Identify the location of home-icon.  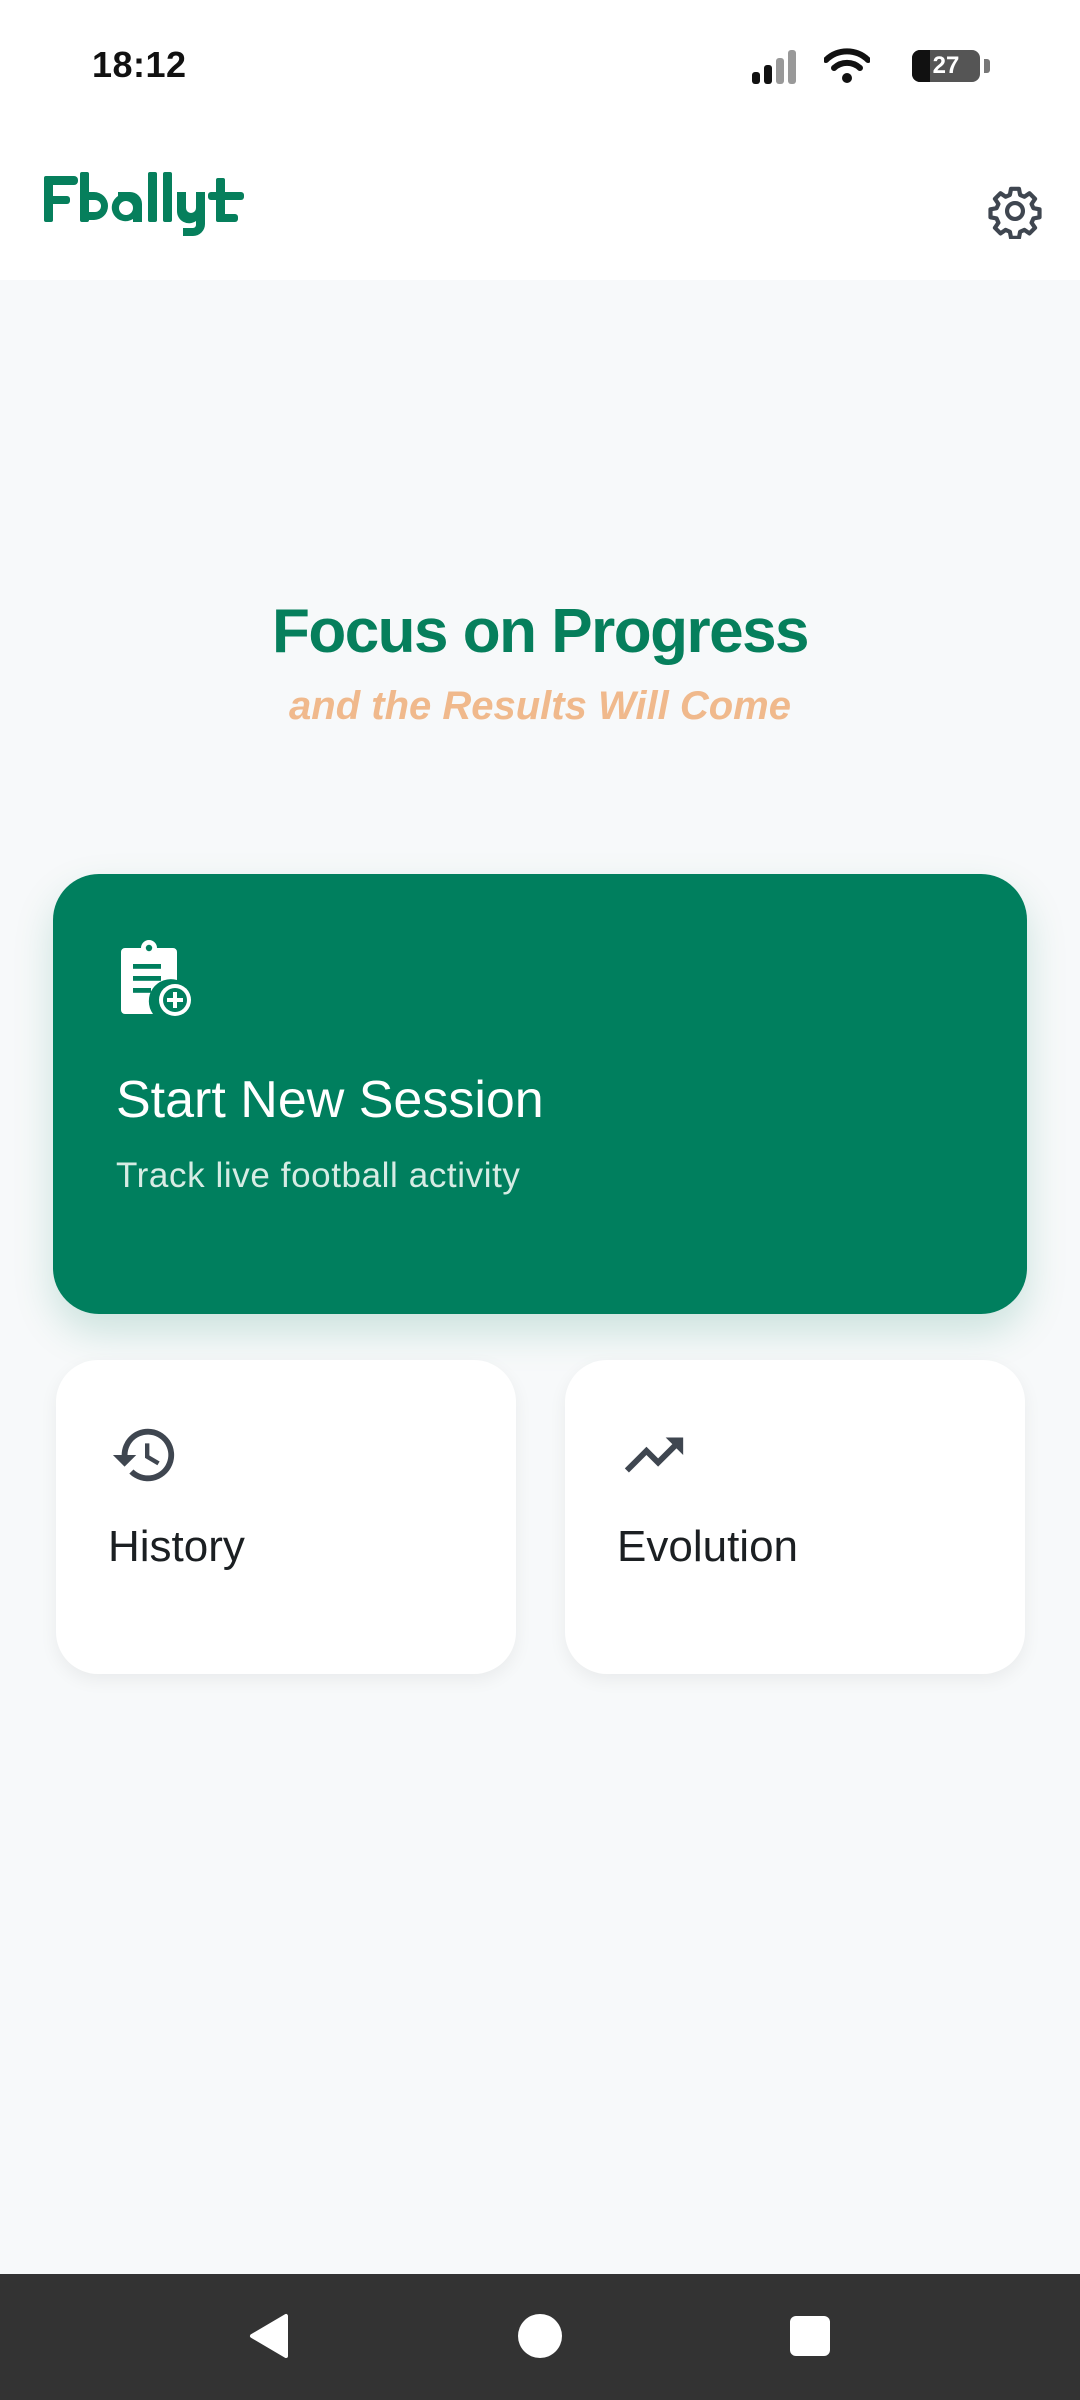
(540, 2336).